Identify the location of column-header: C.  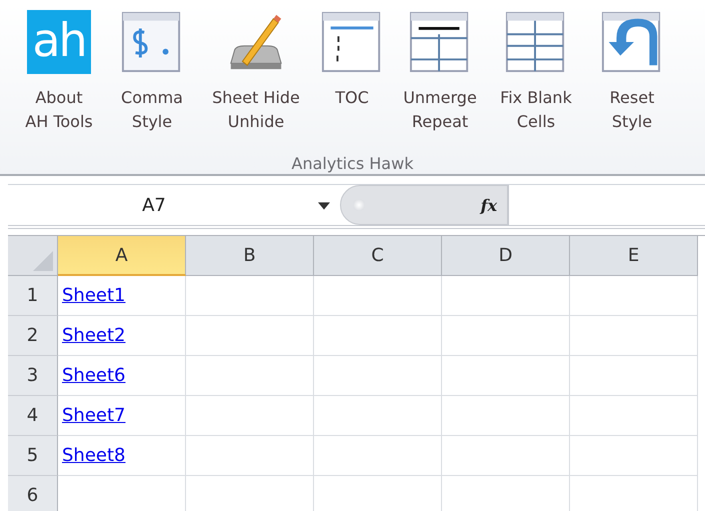
(378, 256).